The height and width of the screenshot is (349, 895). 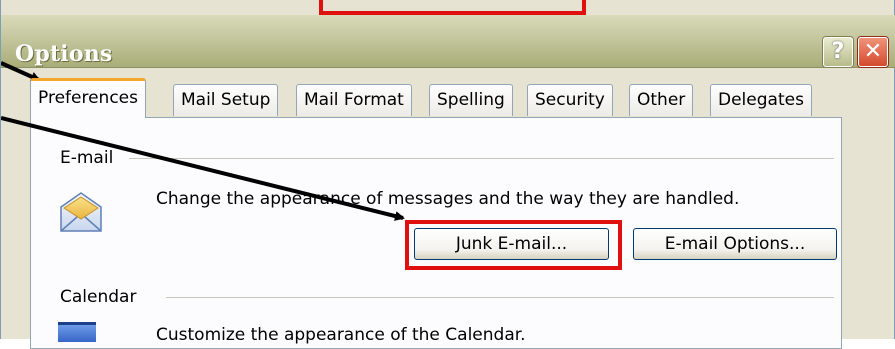 I want to click on tab-preferences: Preferences, so click(x=88, y=98).